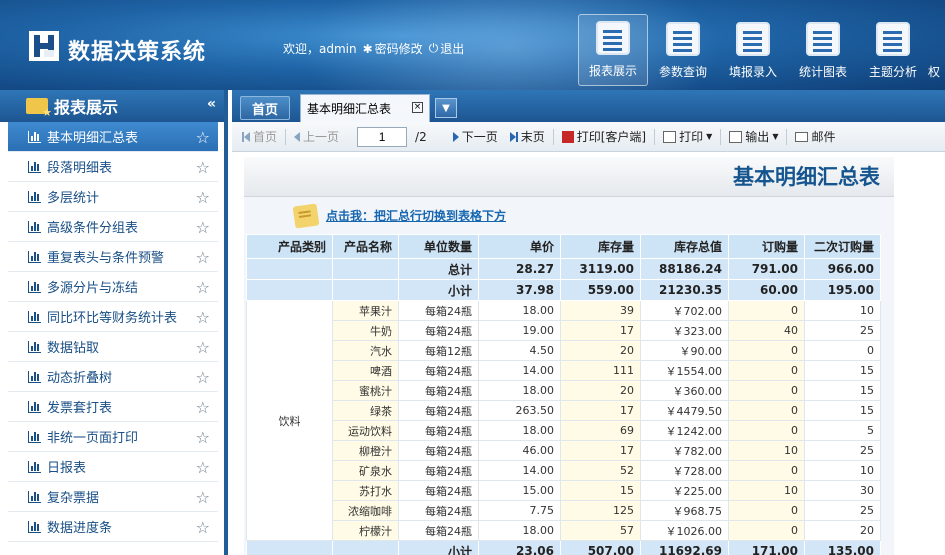  Describe the element at coordinates (600, 390) in the screenshot. I see `table-cell: 20` at that location.